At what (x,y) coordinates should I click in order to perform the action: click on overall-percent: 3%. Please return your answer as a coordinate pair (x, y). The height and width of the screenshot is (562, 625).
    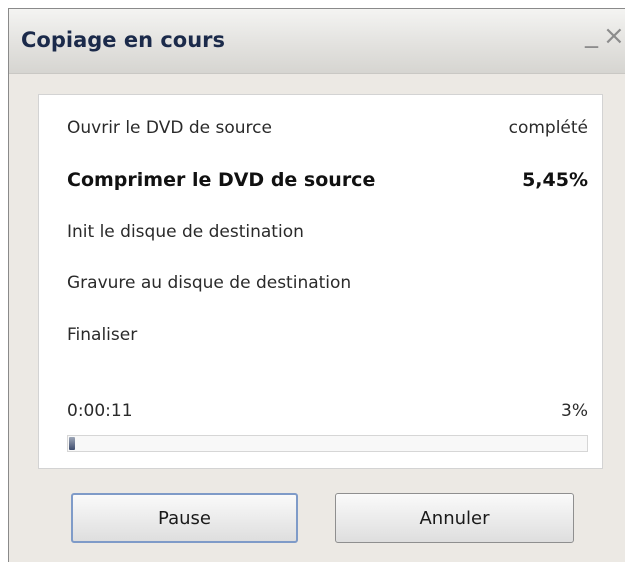
    Looking at the image, I should click on (574, 411).